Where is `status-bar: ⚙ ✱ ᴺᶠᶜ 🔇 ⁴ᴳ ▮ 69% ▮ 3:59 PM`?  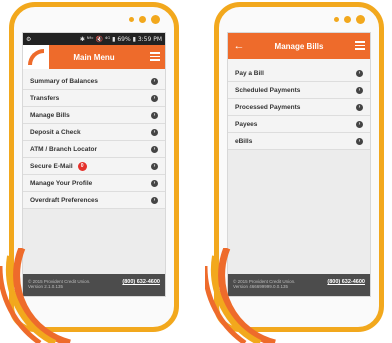 status-bar: ⚙ ✱ ᴺᶠᶜ 🔇 ⁴ᴳ ▮ 69% ▮ 3:59 PM is located at coordinates (94, 39).